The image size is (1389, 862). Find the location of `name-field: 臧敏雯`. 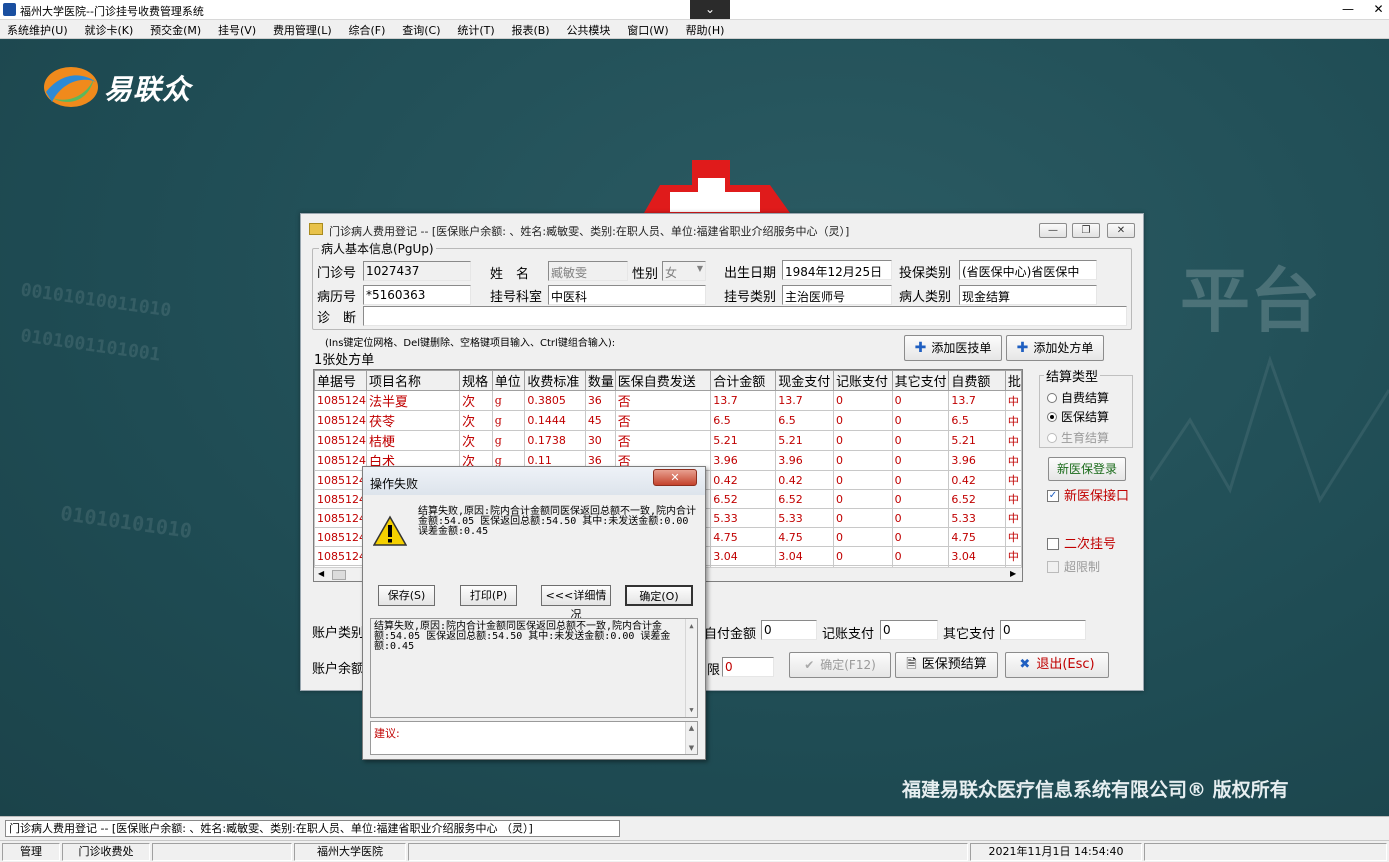

name-field: 臧敏雯 is located at coordinates (588, 271).